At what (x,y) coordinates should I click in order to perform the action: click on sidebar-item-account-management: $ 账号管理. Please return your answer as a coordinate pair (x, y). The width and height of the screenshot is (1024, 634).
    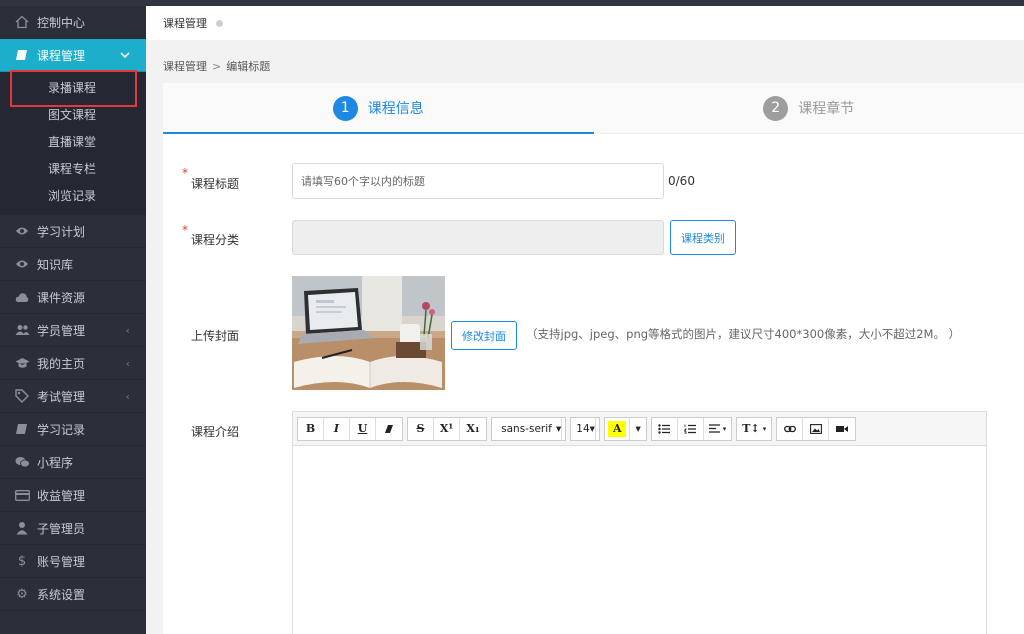
    Looking at the image, I should click on (73, 561).